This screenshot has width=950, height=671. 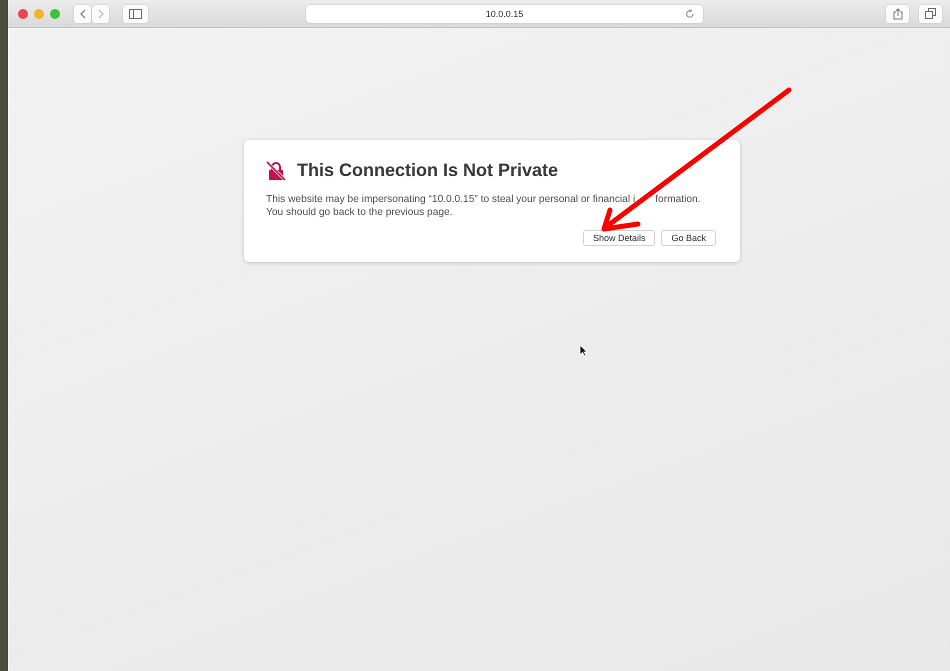 I want to click on pointer-icon, so click(x=583, y=350).